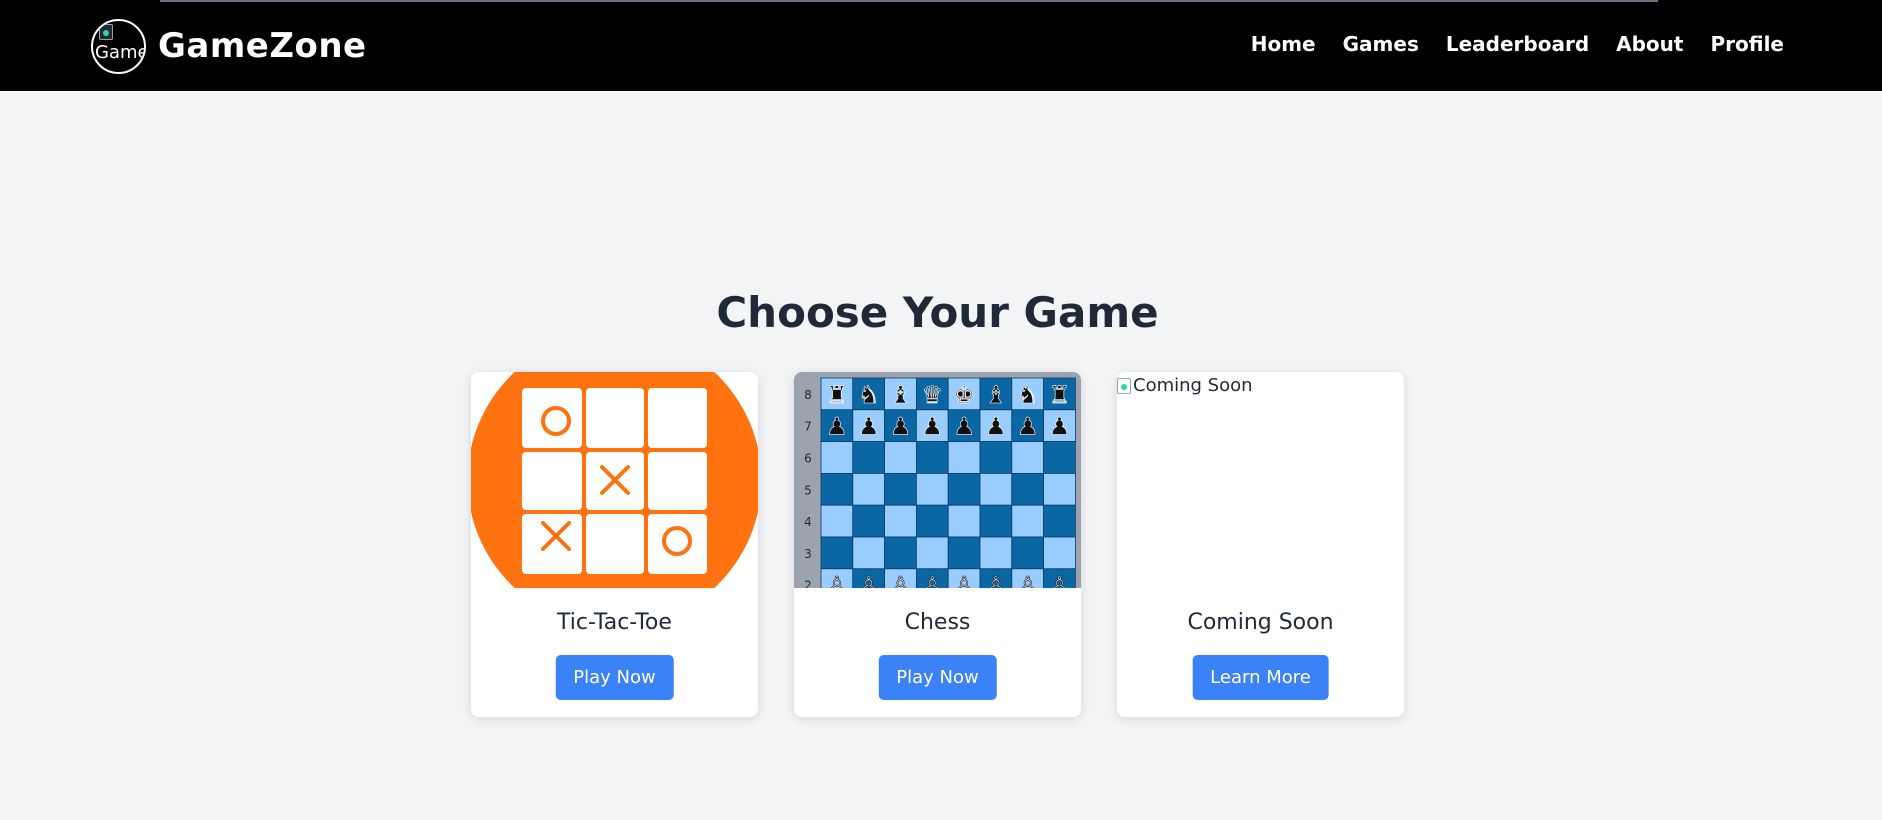 This screenshot has width=1882, height=820. I want to click on tic-tac-toe-board-icon, so click(614, 480).